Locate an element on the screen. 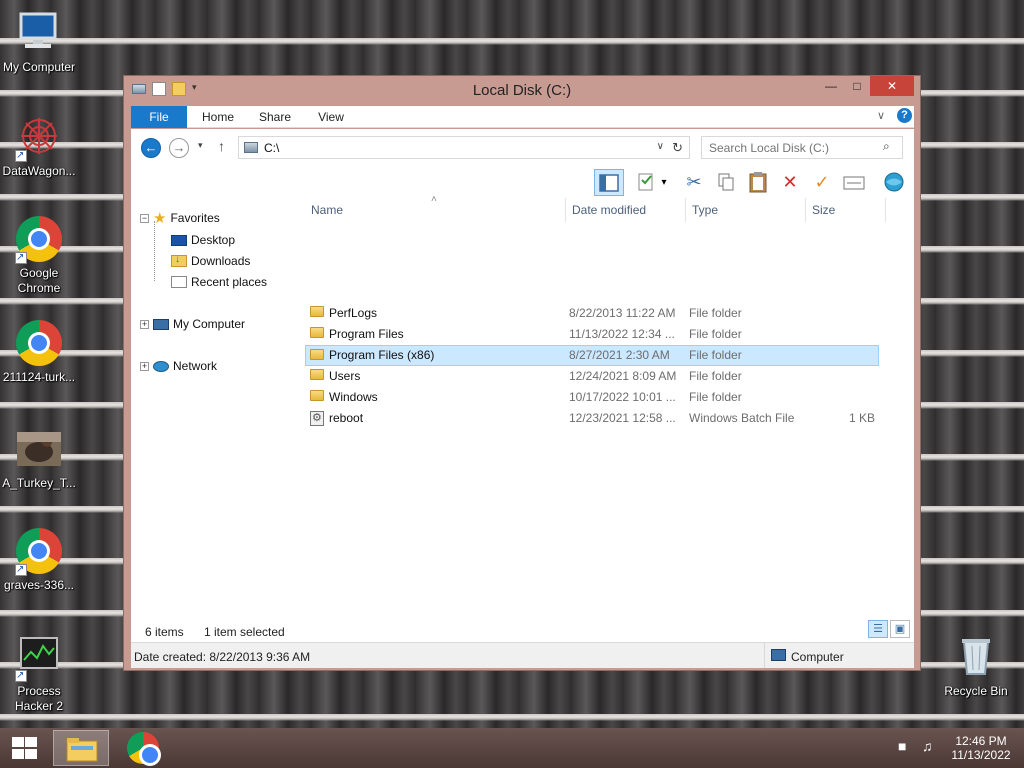 This screenshot has height=768, width=1024. start-button is located at coordinates (24, 748).